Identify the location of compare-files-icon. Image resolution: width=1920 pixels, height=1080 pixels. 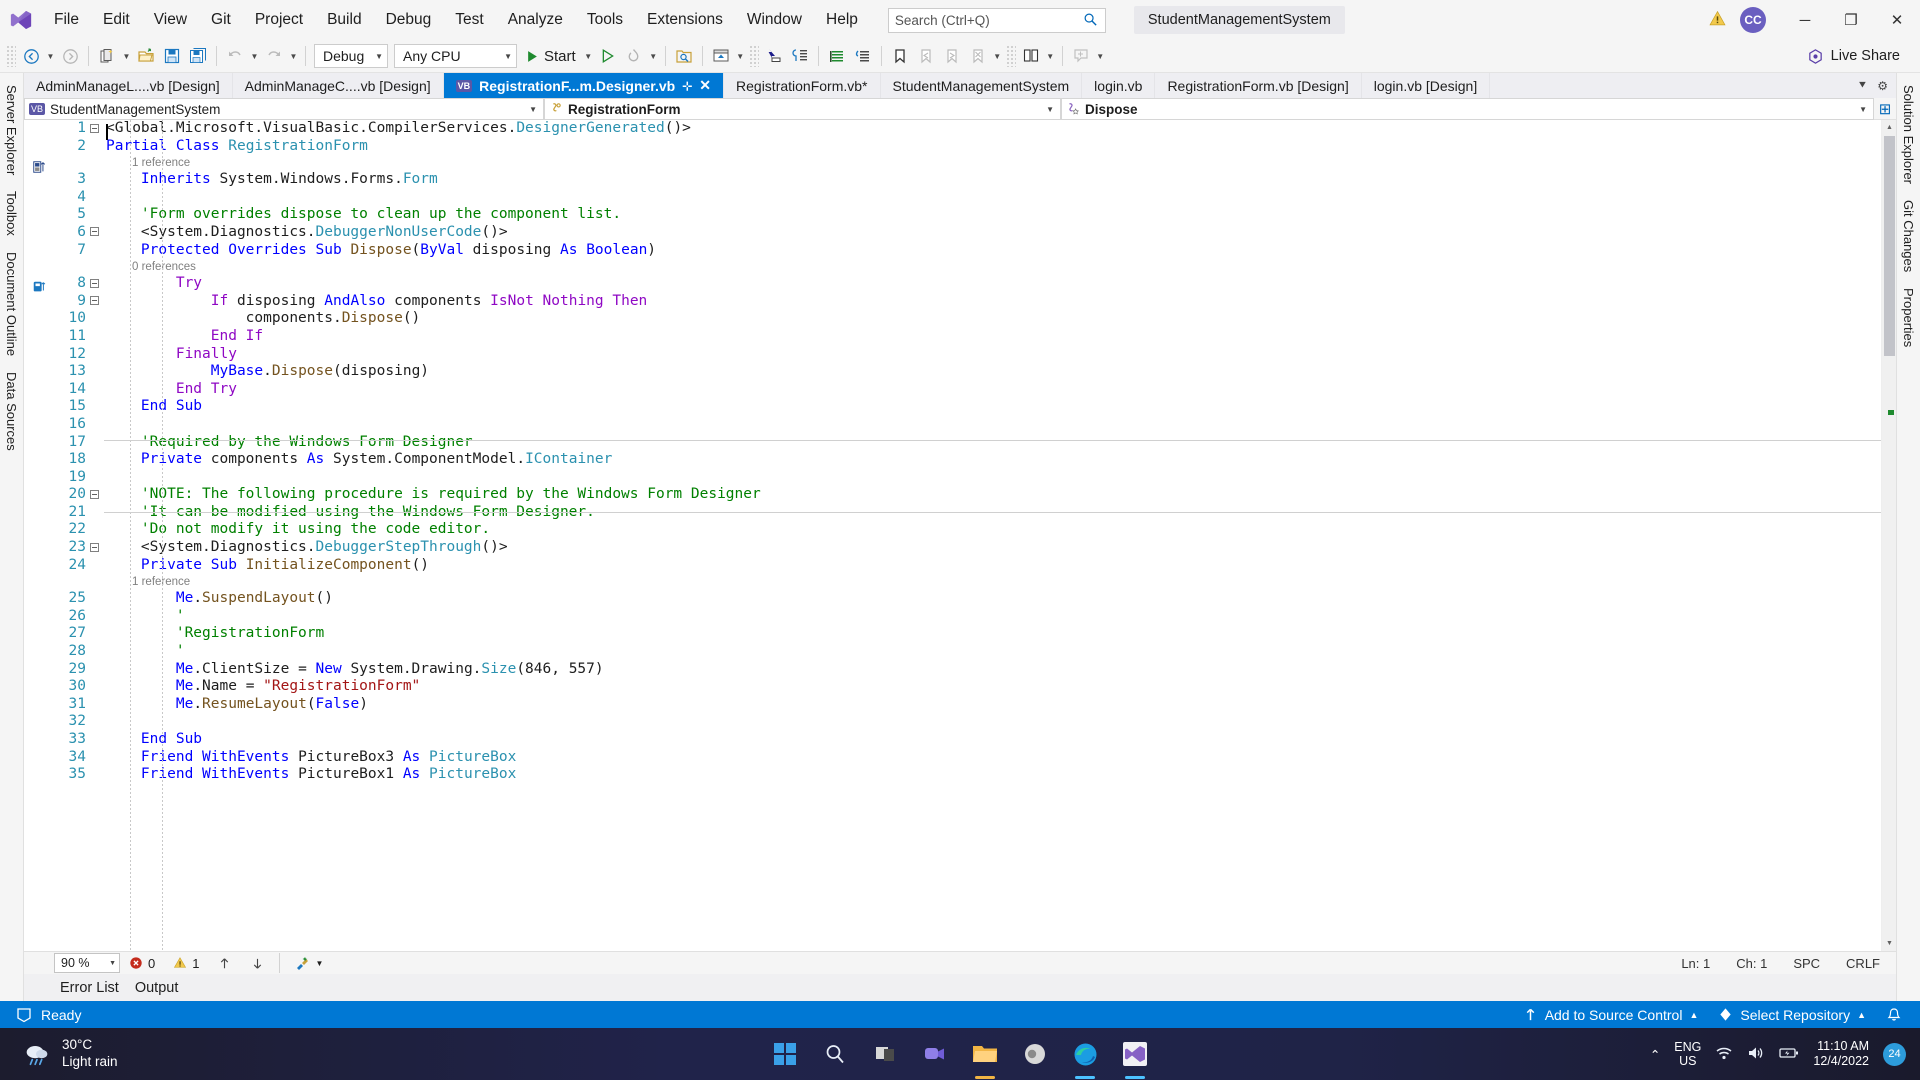
(1031, 56).